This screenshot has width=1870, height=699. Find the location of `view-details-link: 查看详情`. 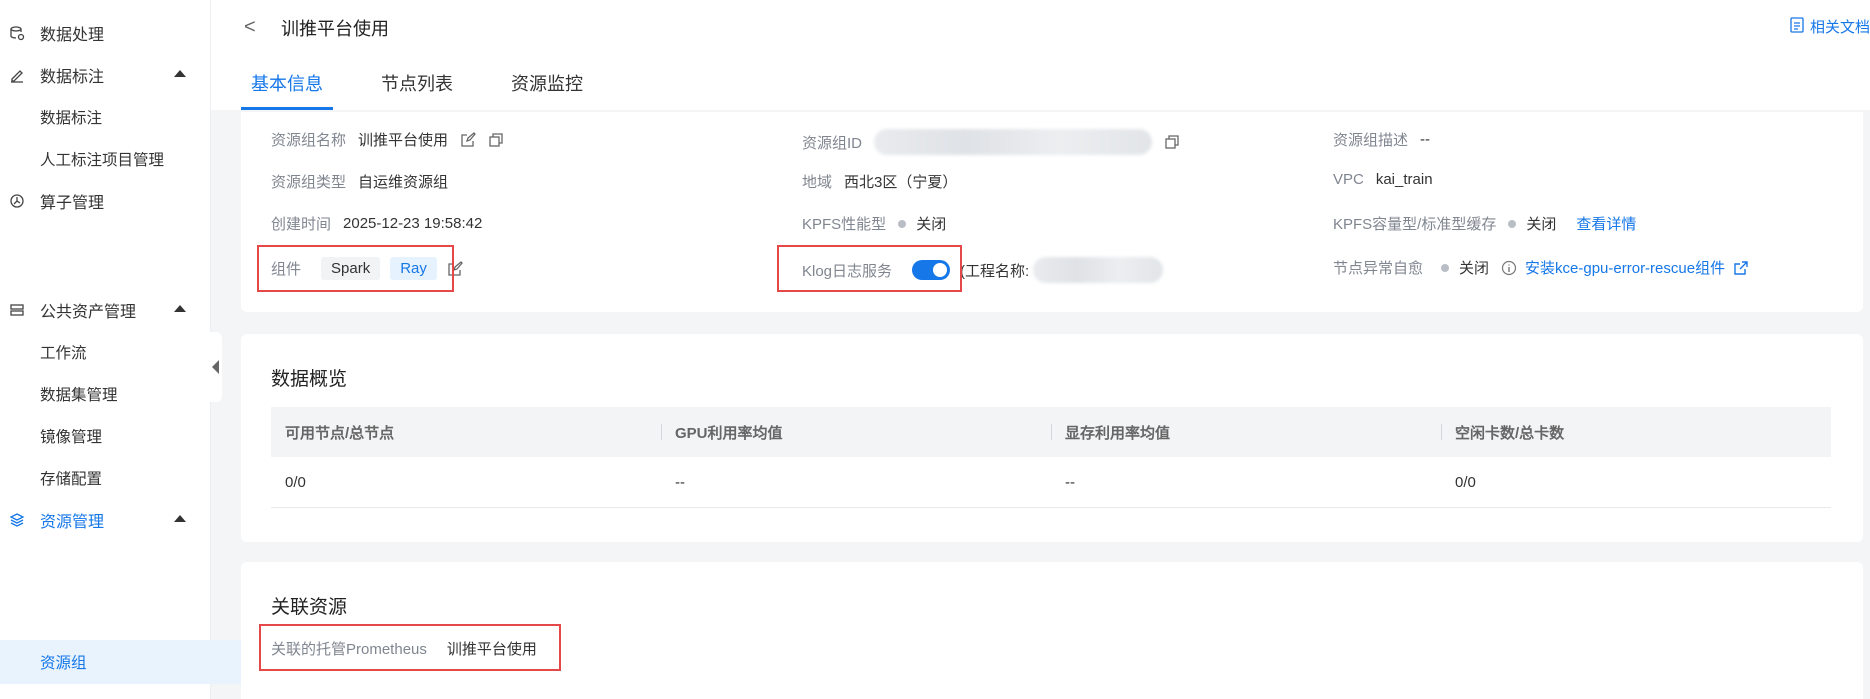

view-details-link: 查看详情 is located at coordinates (1606, 223).